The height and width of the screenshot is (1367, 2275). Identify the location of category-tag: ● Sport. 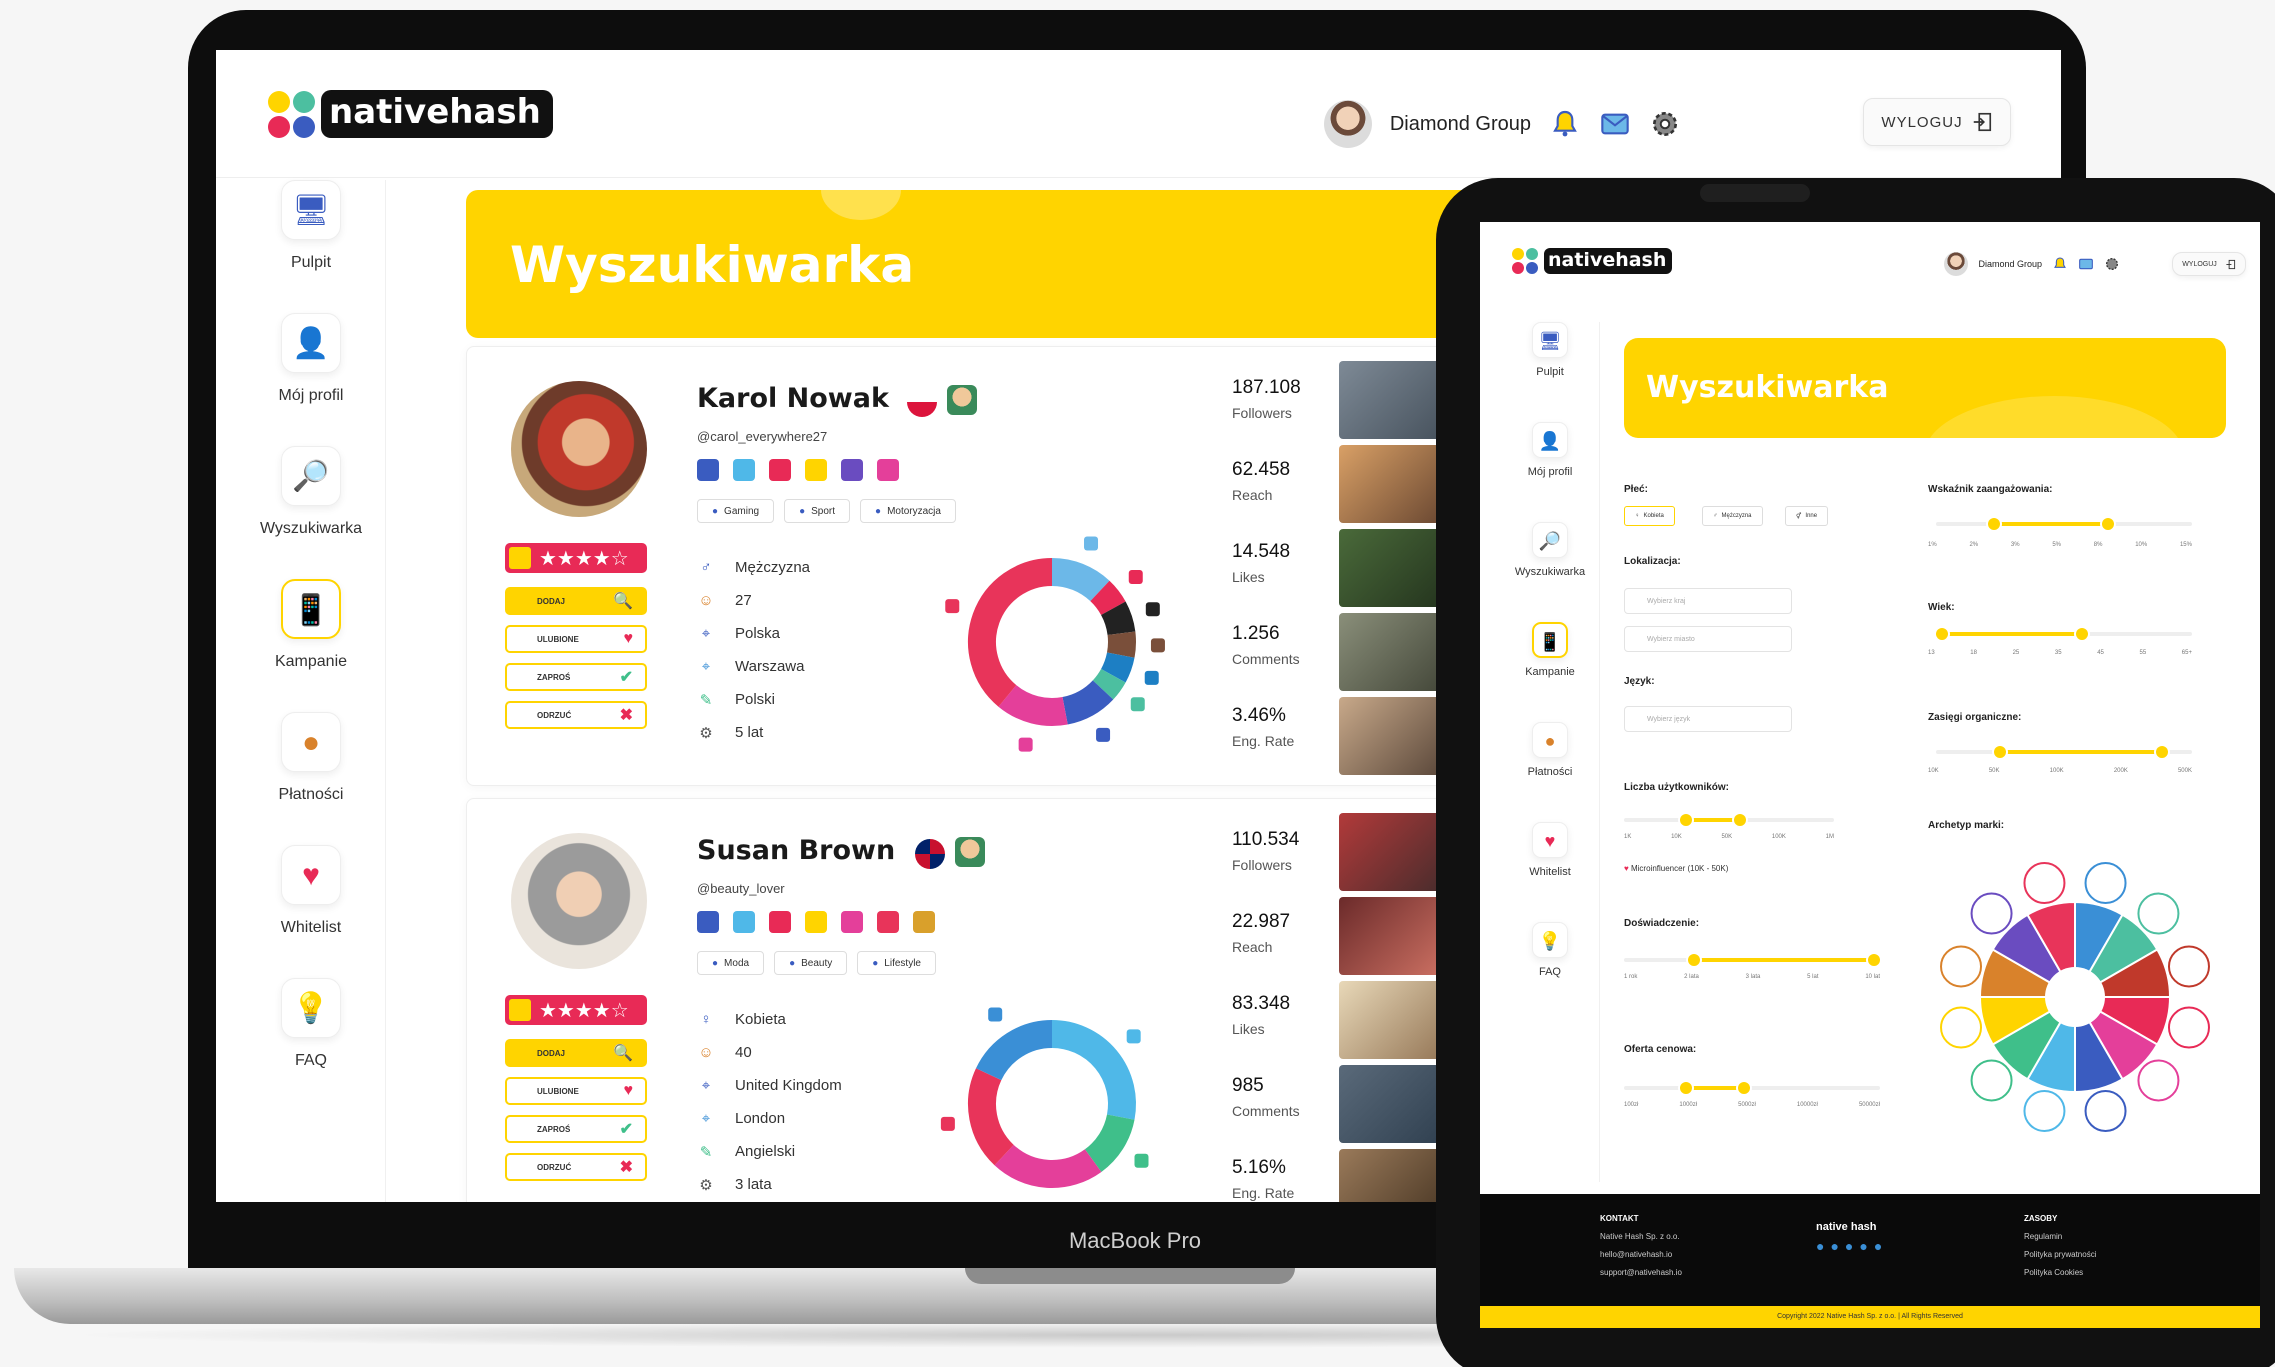
(817, 511).